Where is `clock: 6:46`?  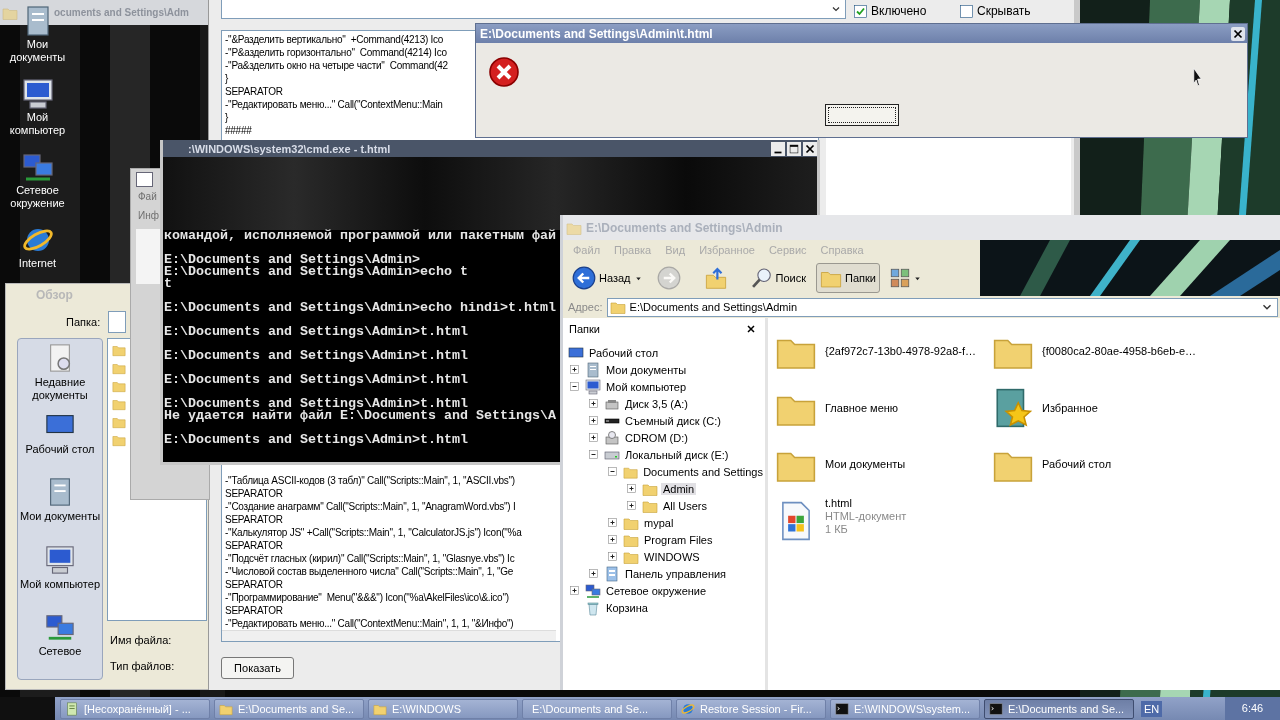
clock: 6:46 is located at coordinates (1252, 708).